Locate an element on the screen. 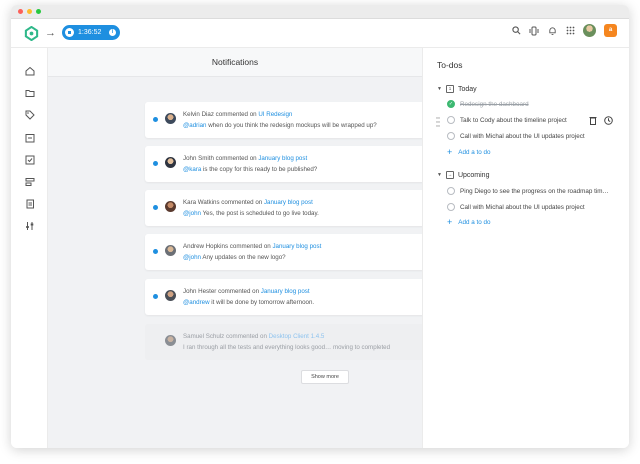  target-link: UI Redesign is located at coordinates (275, 114).